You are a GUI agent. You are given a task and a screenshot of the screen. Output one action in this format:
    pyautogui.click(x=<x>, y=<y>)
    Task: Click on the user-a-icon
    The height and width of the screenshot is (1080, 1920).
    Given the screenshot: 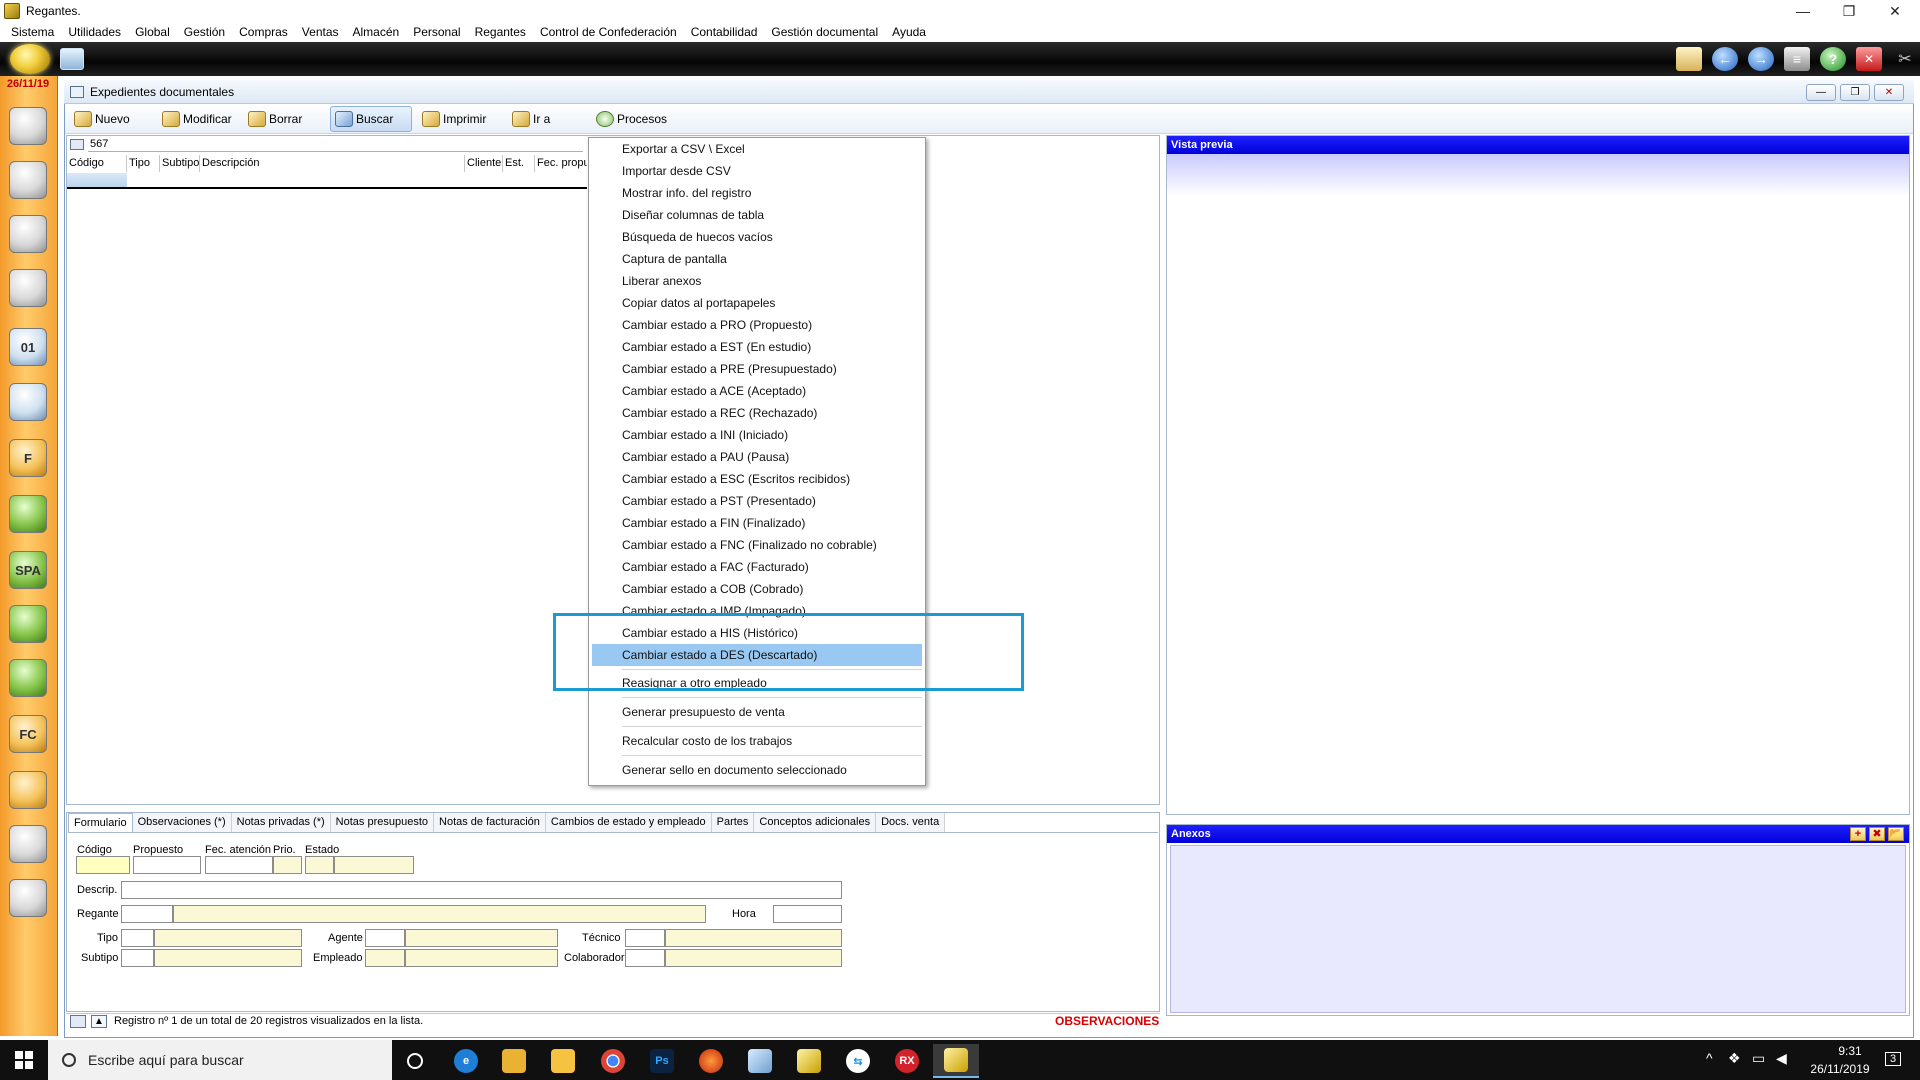 What is the action you would take?
    pyautogui.click(x=28, y=180)
    